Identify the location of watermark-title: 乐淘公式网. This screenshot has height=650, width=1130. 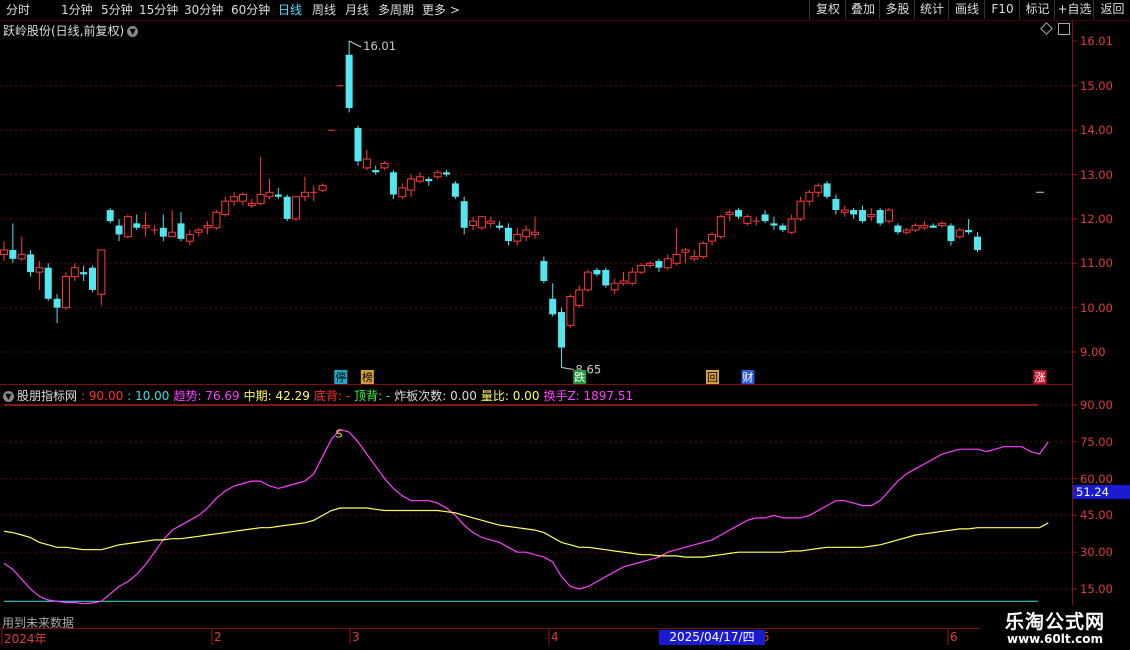
(1054, 622).